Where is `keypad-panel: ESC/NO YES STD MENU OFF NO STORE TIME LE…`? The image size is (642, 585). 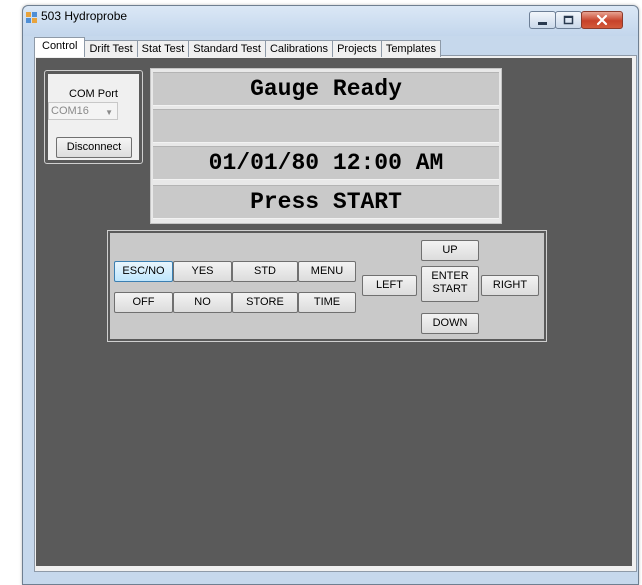 keypad-panel: ESC/NO YES STD MENU OFF NO STORE TIME LE… is located at coordinates (327, 286).